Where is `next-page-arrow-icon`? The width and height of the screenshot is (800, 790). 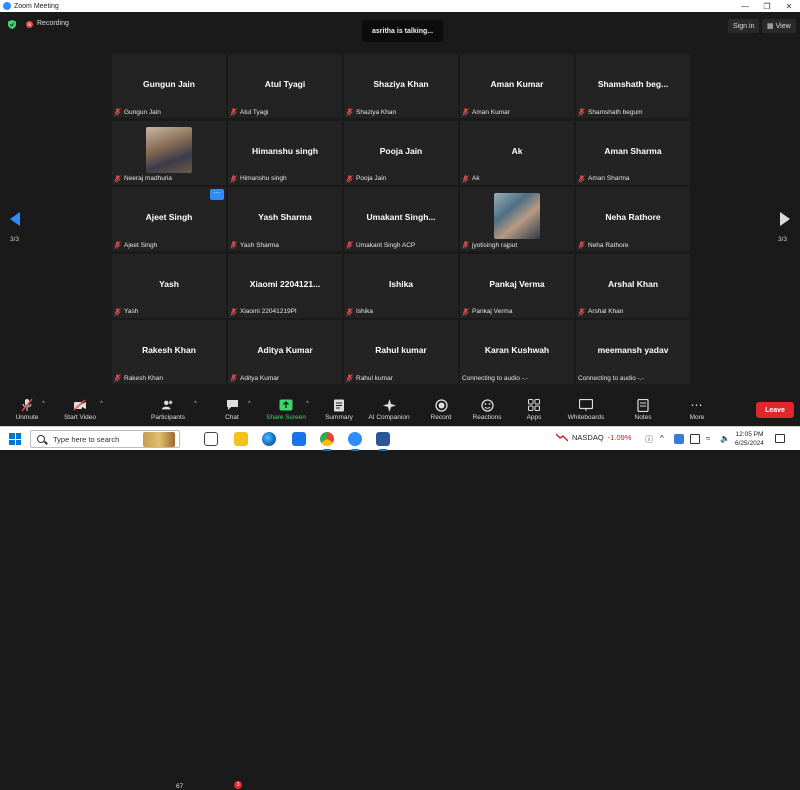 next-page-arrow-icon is located at coordinates (785, 219).